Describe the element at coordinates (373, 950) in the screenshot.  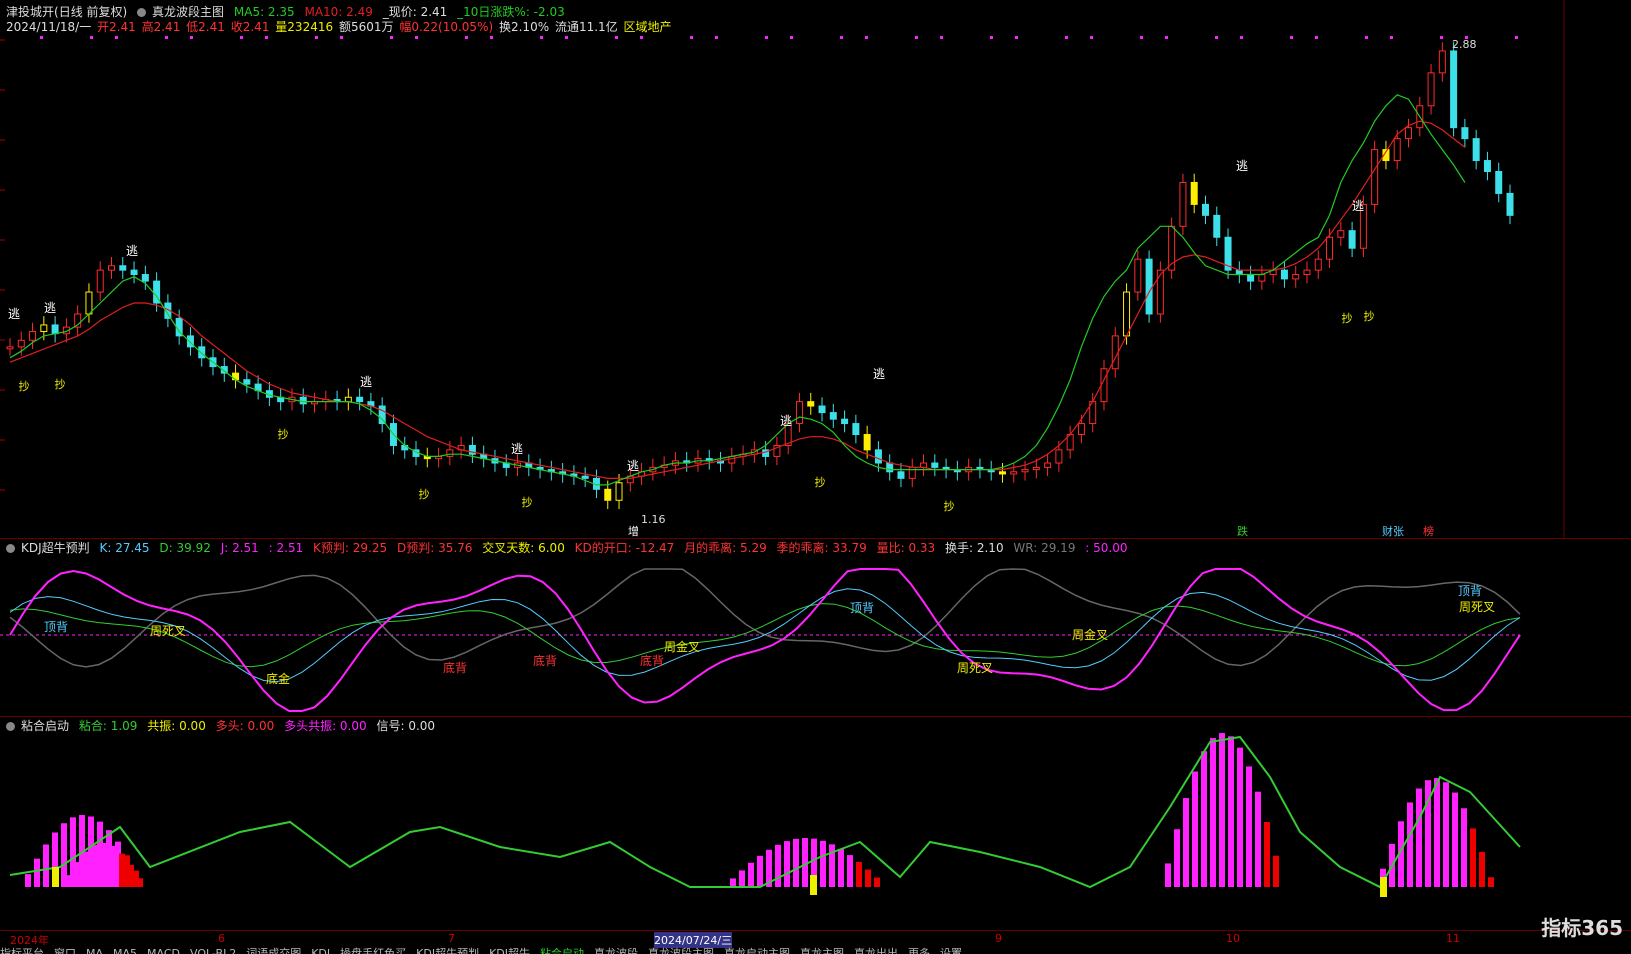
I see `indicator-tab: 操盘手红色买` at that location.